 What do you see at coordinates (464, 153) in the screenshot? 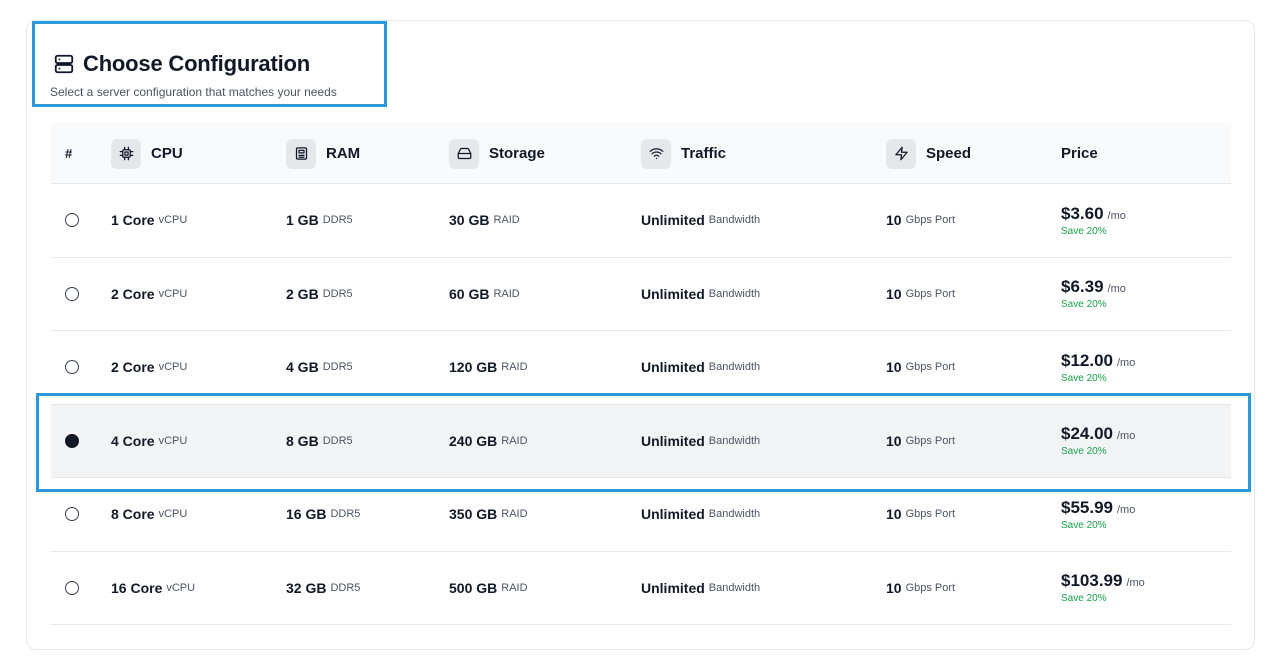
I see `hard-drive-icon` at bounding box center [464, 153].